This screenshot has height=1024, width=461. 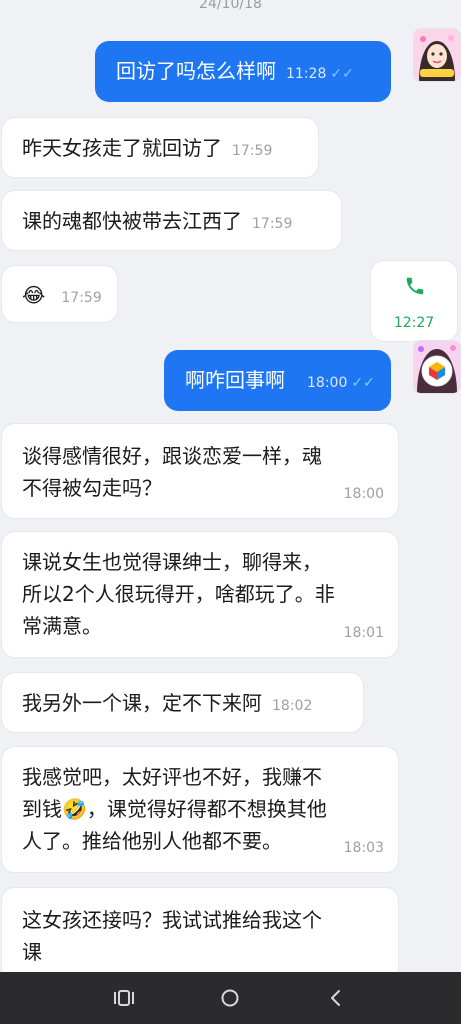 What do you see at coordinates (292, 706) in the screenshot?
I see `message-time: 18:02` at bounding box center [292, 706].